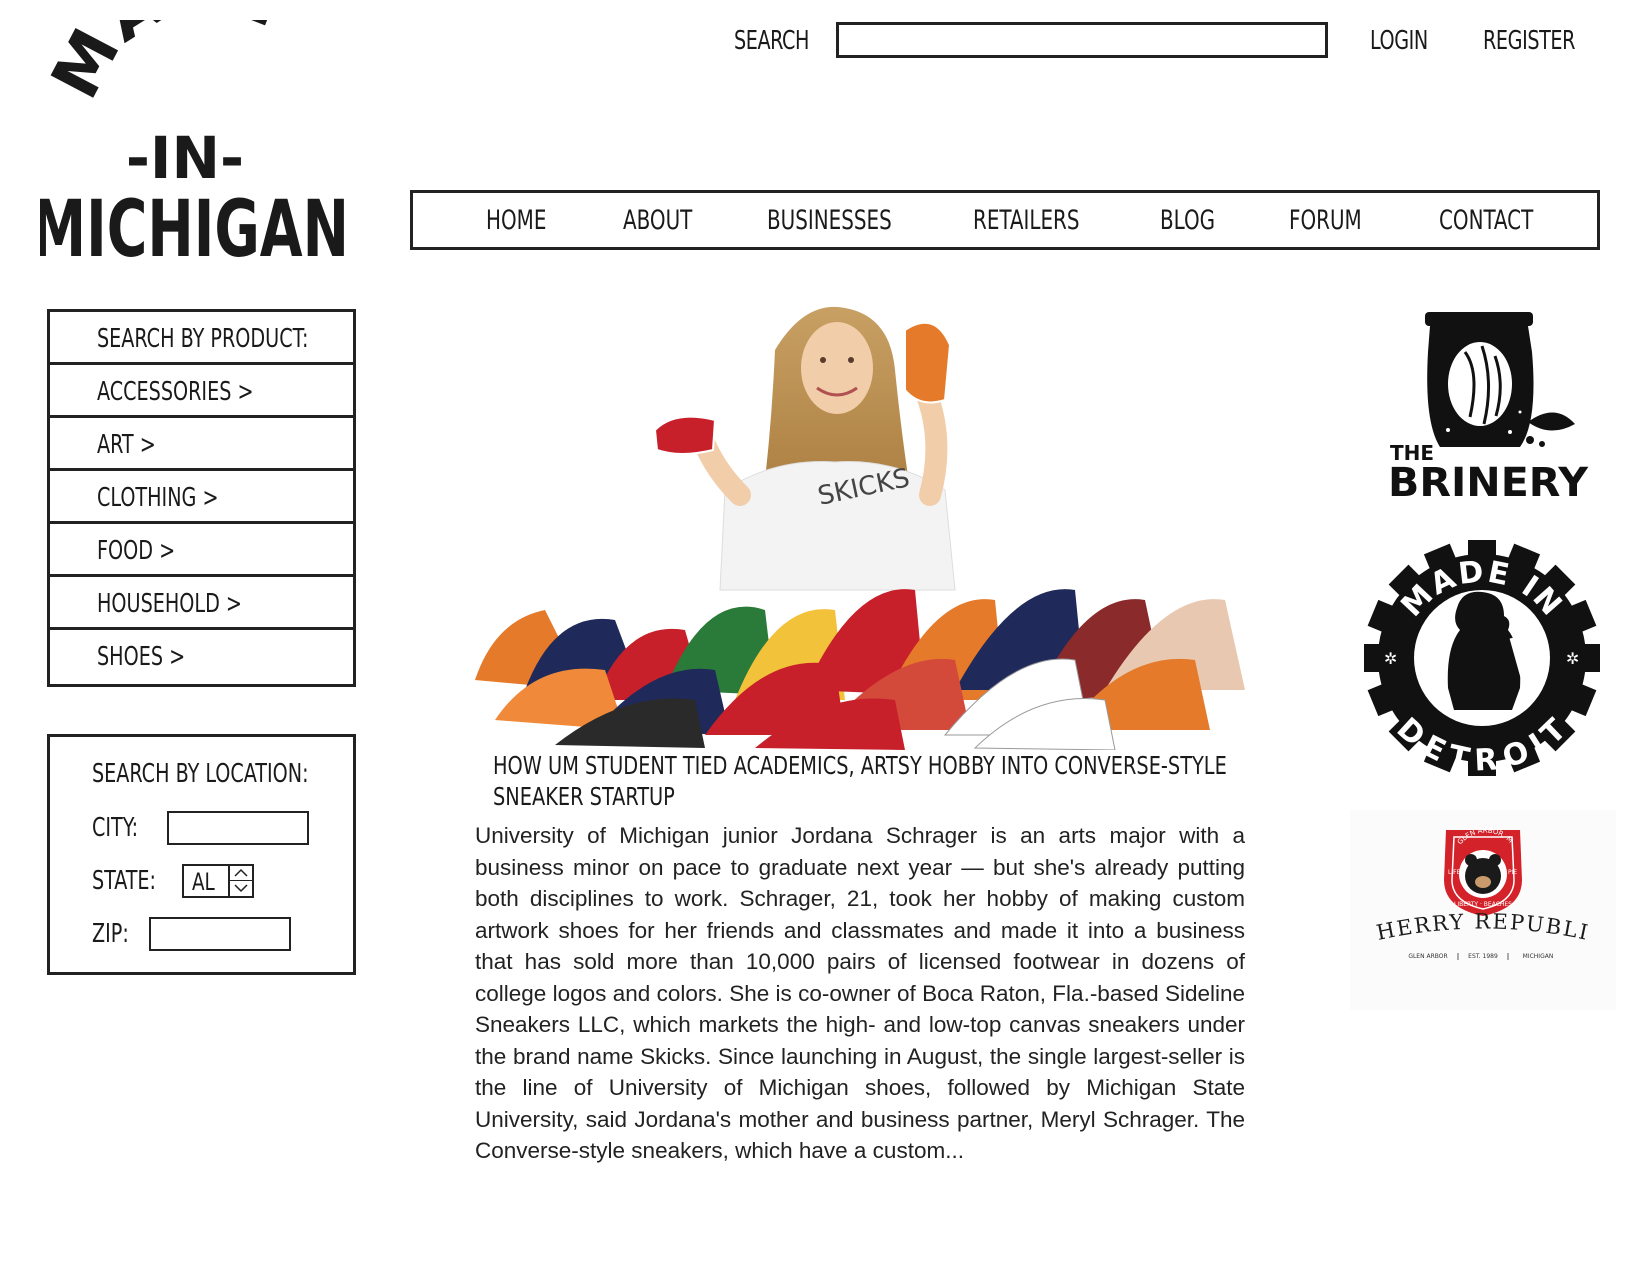 Image resolution: width=1650 pixels, height=1275 pixels. I want to click on nav-home: HOME, so click(516, 220).